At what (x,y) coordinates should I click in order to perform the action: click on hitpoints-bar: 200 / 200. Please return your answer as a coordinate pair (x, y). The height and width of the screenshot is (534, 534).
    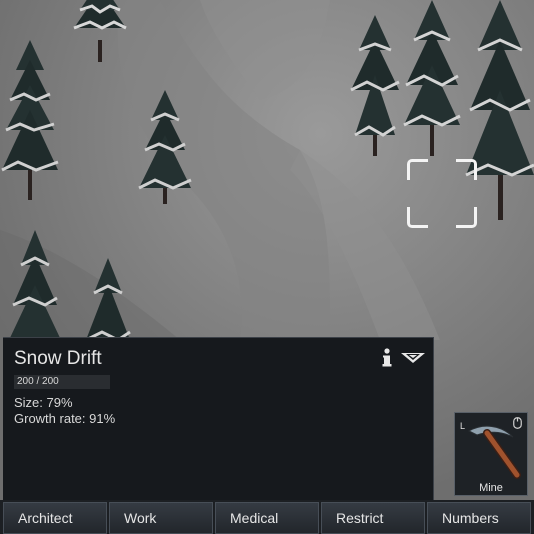
    Looking at the image, I should click on (62, 382).